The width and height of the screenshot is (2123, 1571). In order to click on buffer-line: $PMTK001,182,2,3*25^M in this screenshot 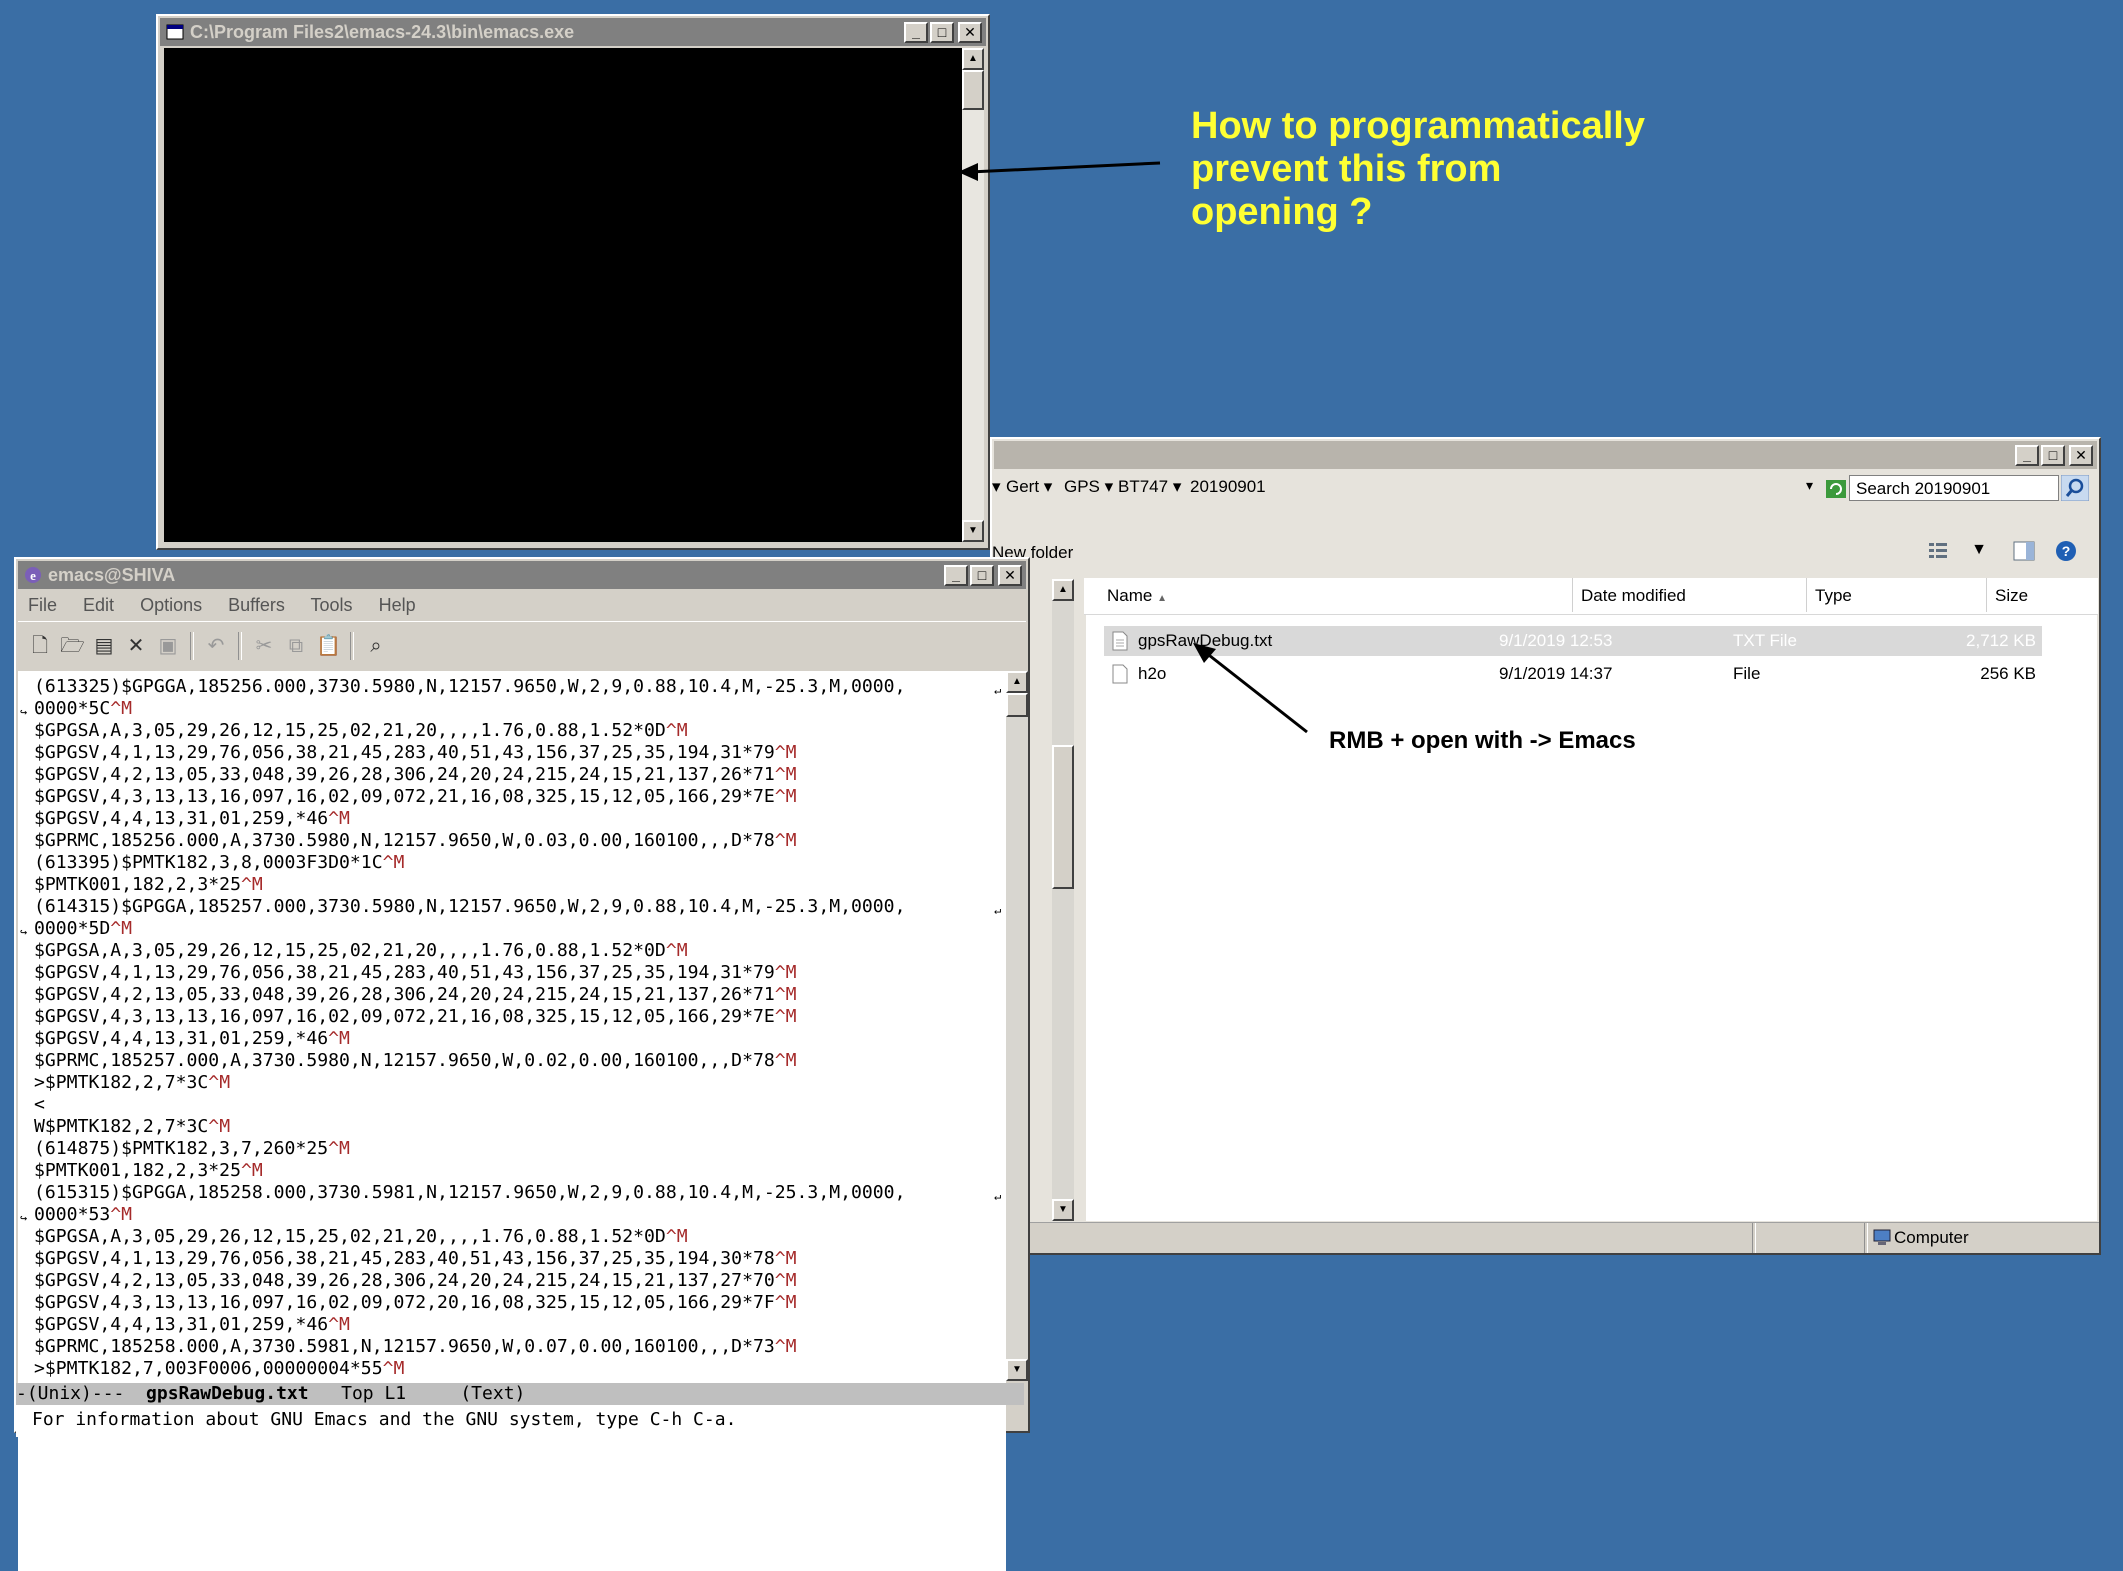, I will do `click(148, 1170)`.